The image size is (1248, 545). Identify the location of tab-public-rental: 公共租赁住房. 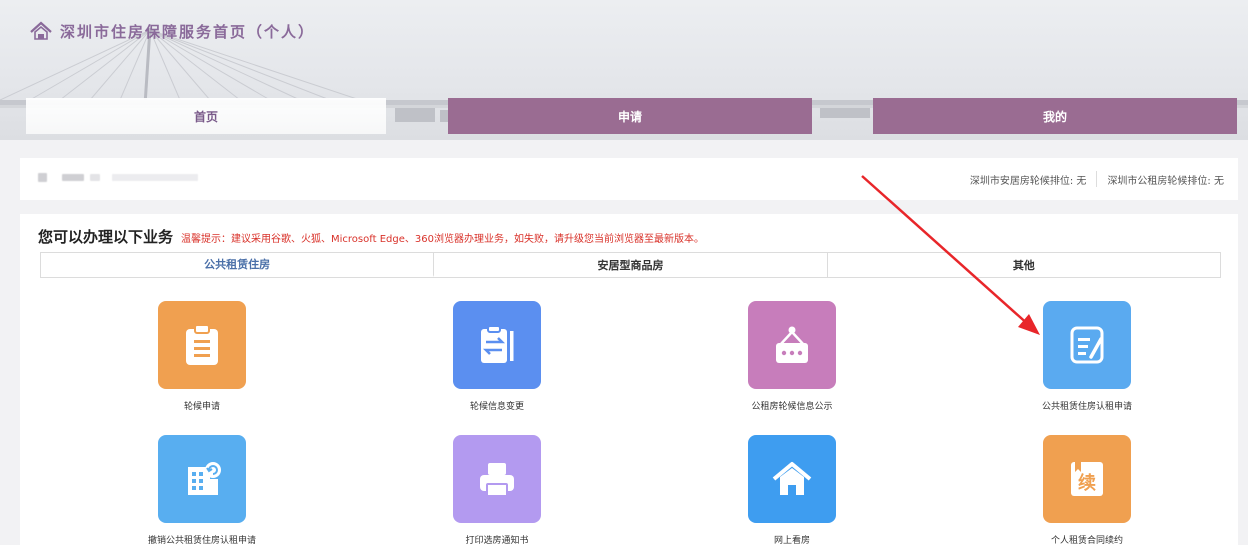
(238, 265).